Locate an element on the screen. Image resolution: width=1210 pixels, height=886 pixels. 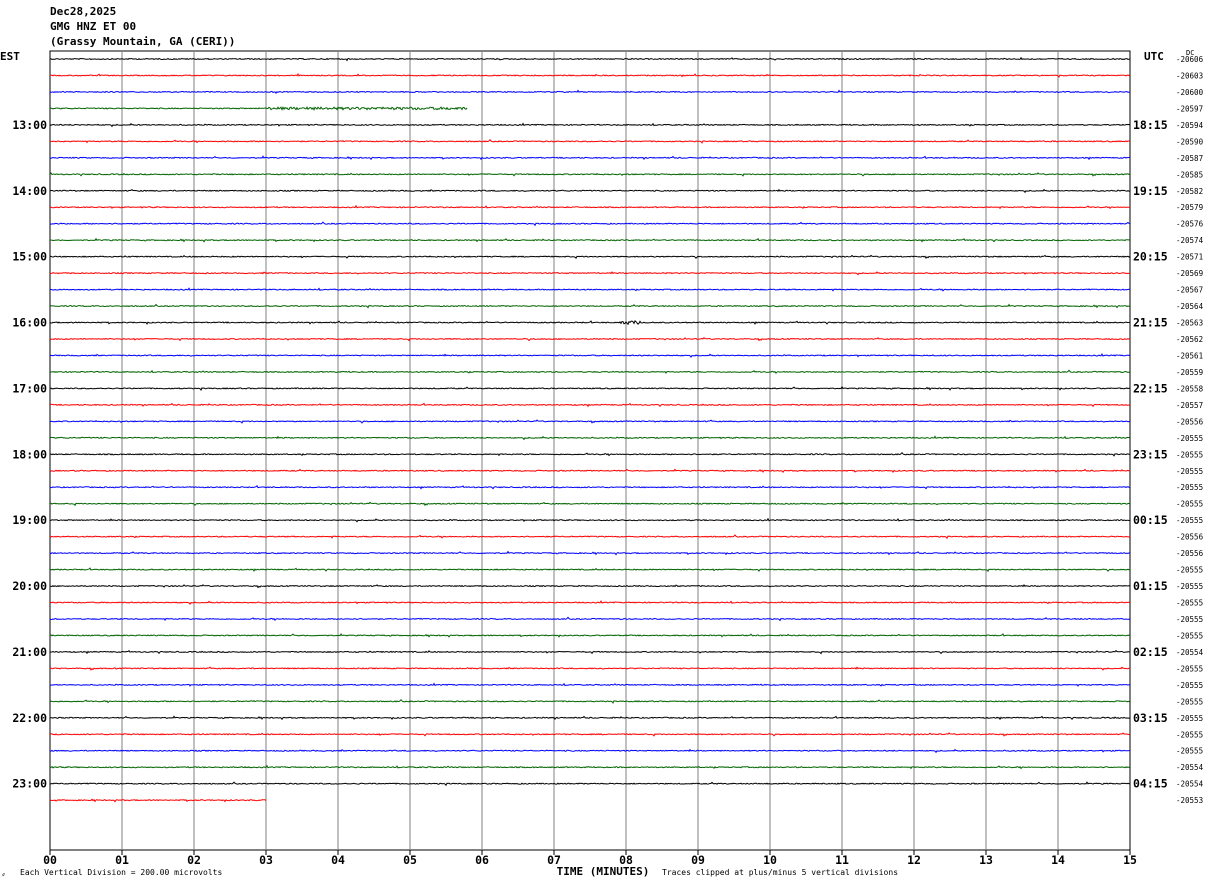
right-hour-label: 01:15 is located at coordinates (1150, 586).